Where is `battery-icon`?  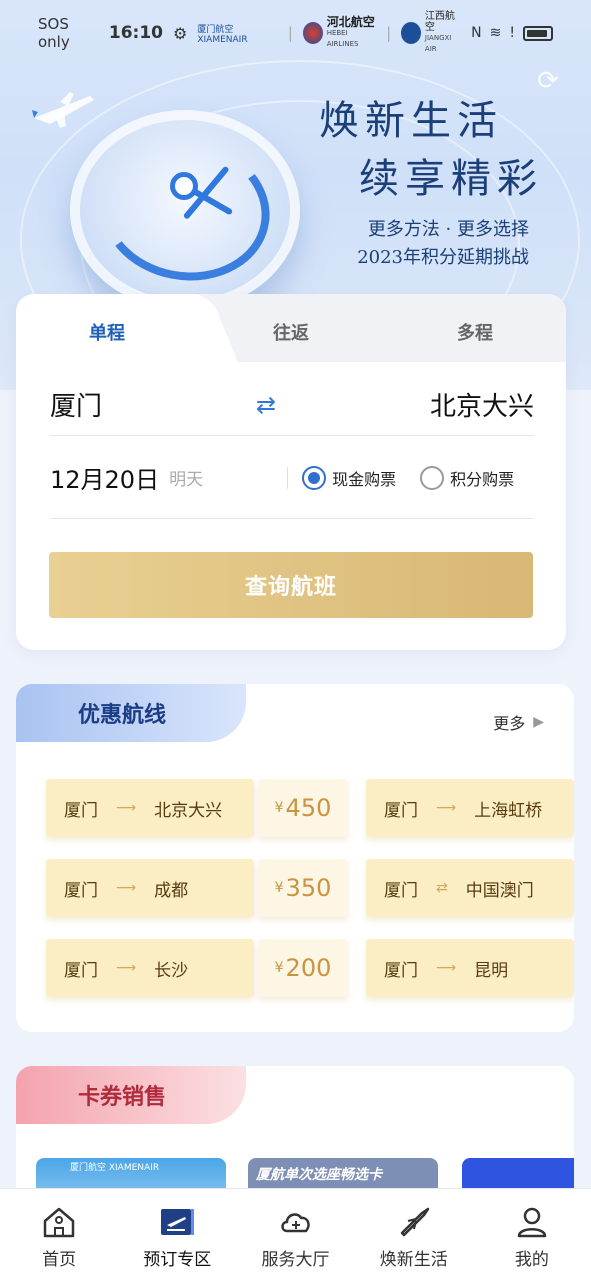 battery-icon is located at coordinates (538, 33).